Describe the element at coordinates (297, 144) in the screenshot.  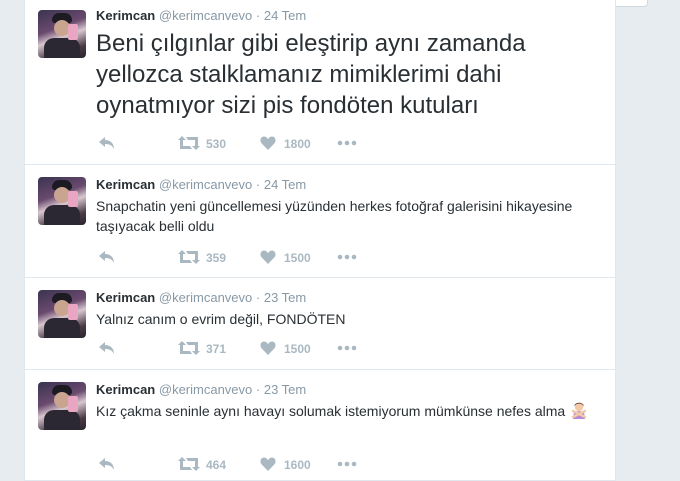
I see `like-count: 1800` at that location.